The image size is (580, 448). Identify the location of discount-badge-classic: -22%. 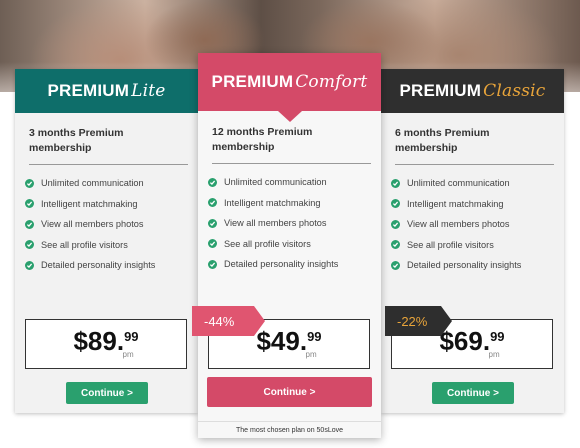
(418, 321).